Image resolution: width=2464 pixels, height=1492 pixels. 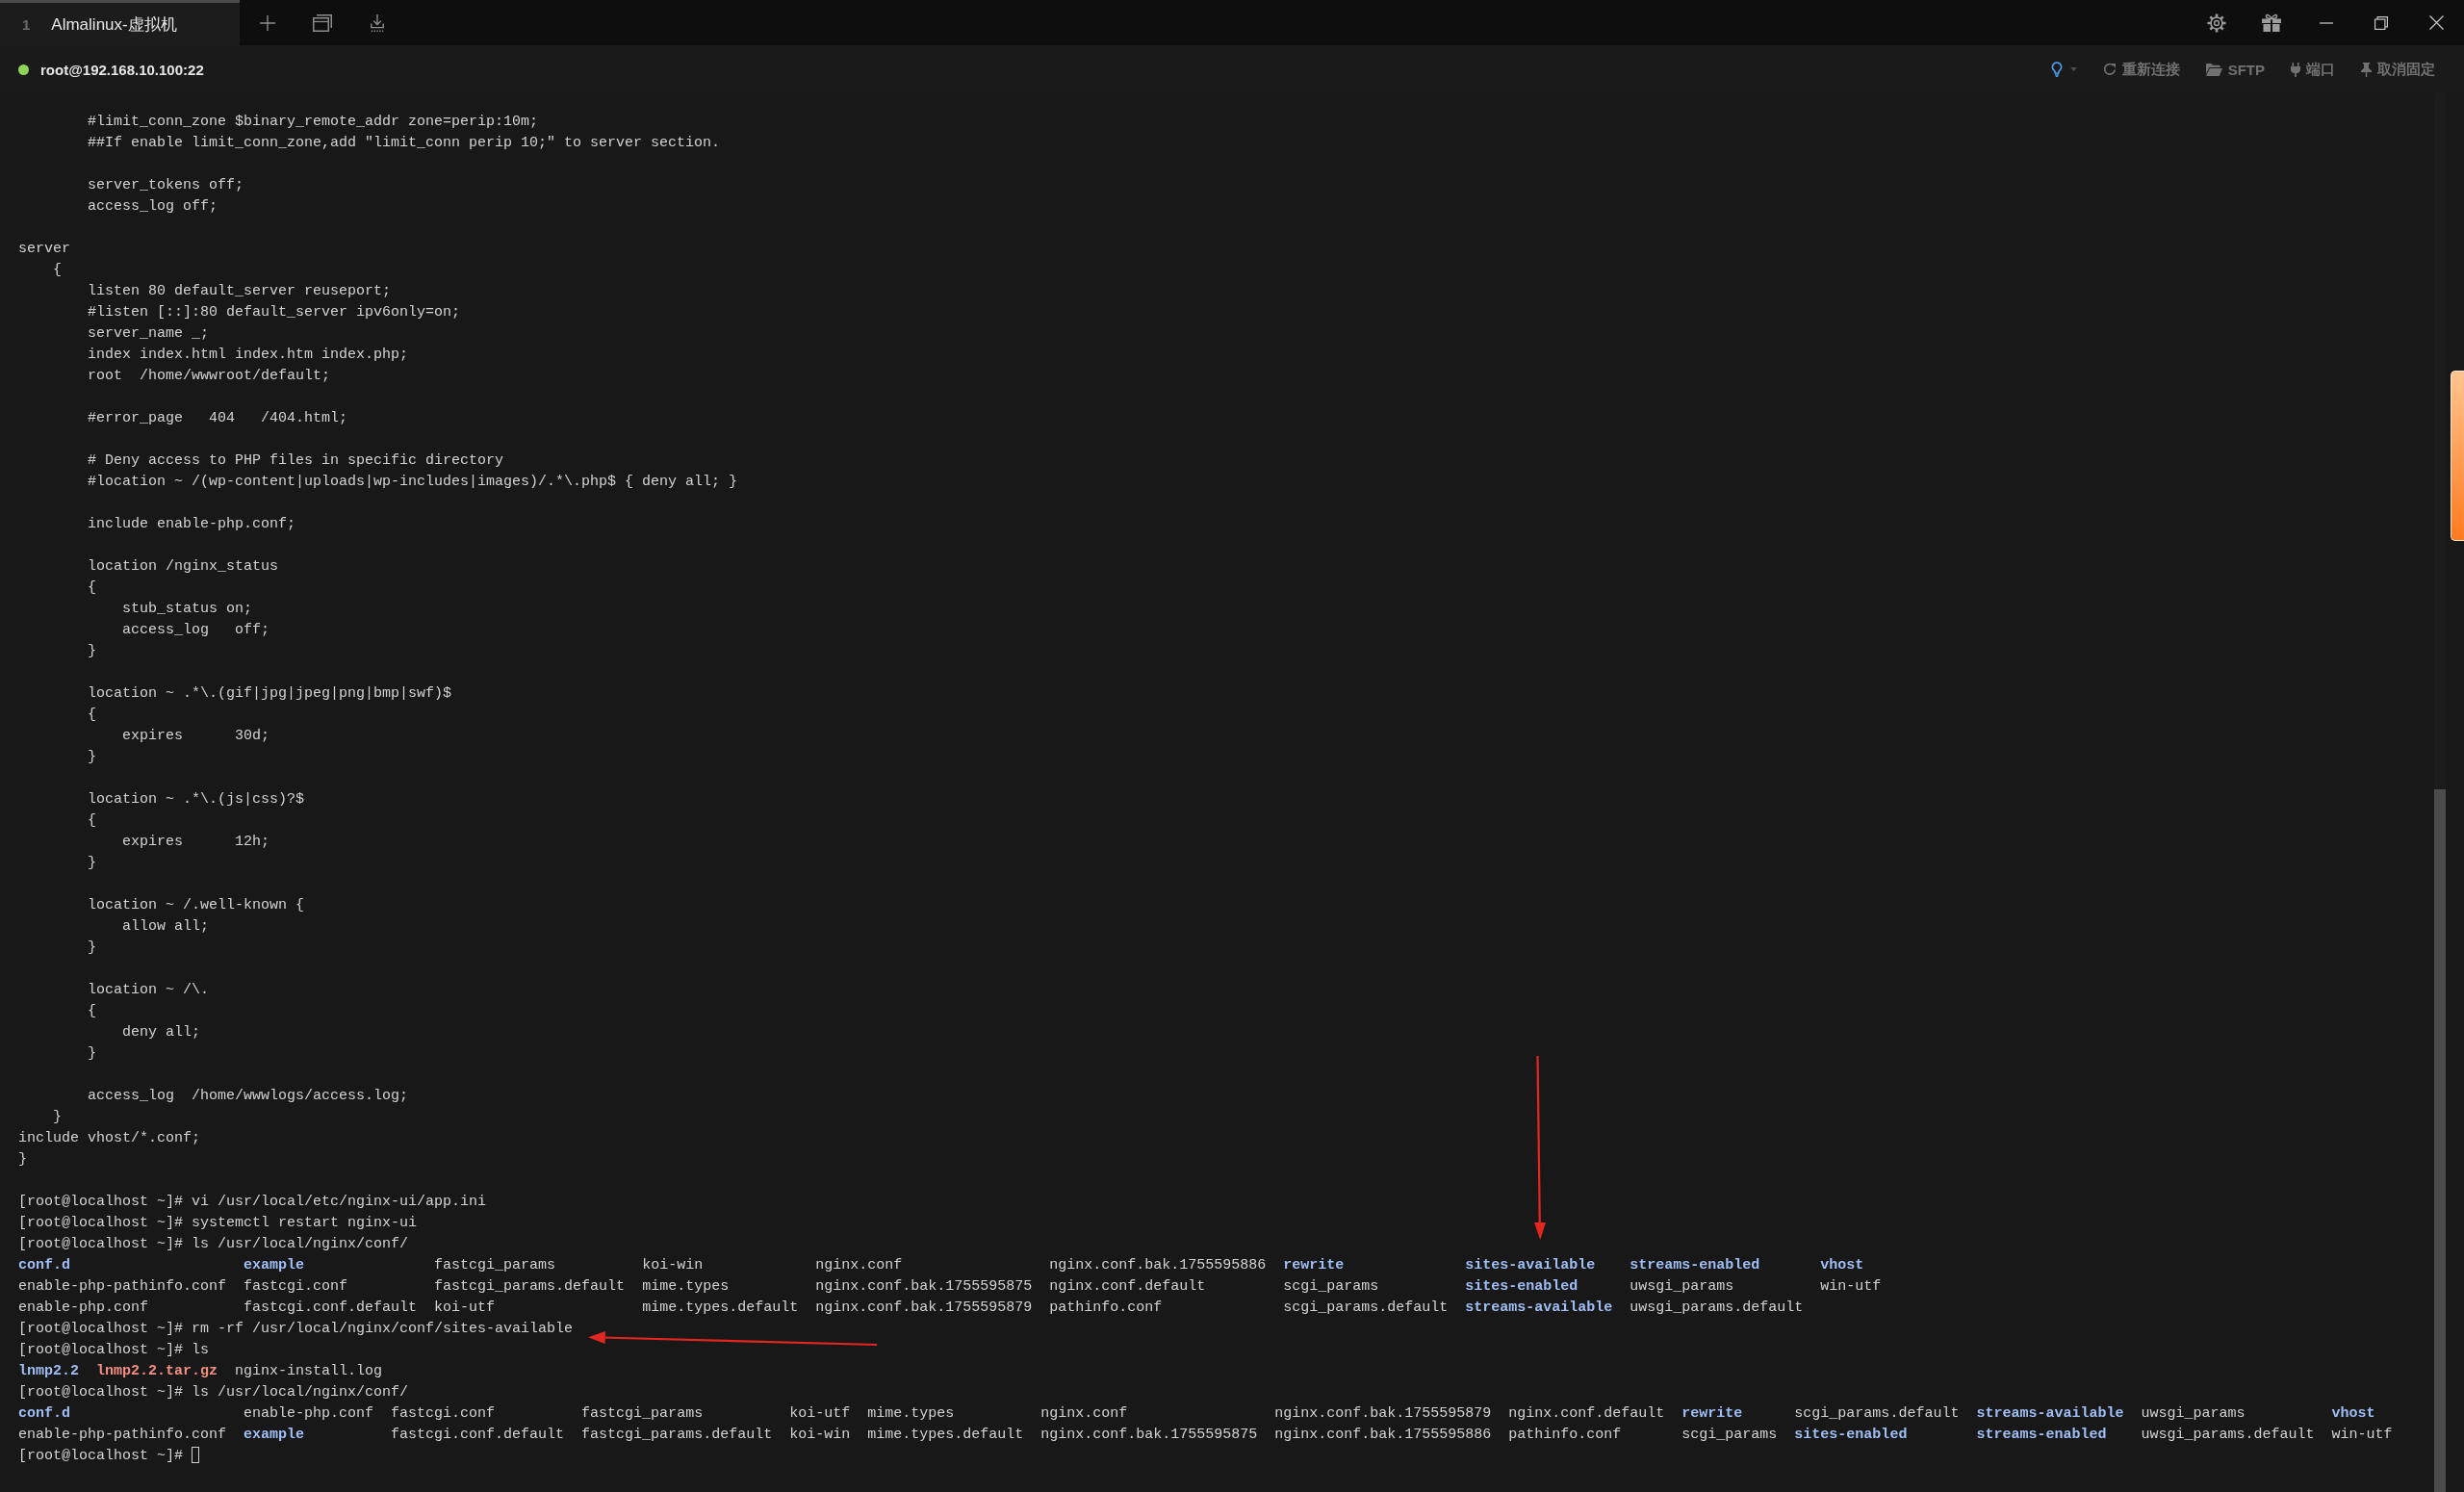 I want to click on text-cursor, so click(x=196, y=1455).